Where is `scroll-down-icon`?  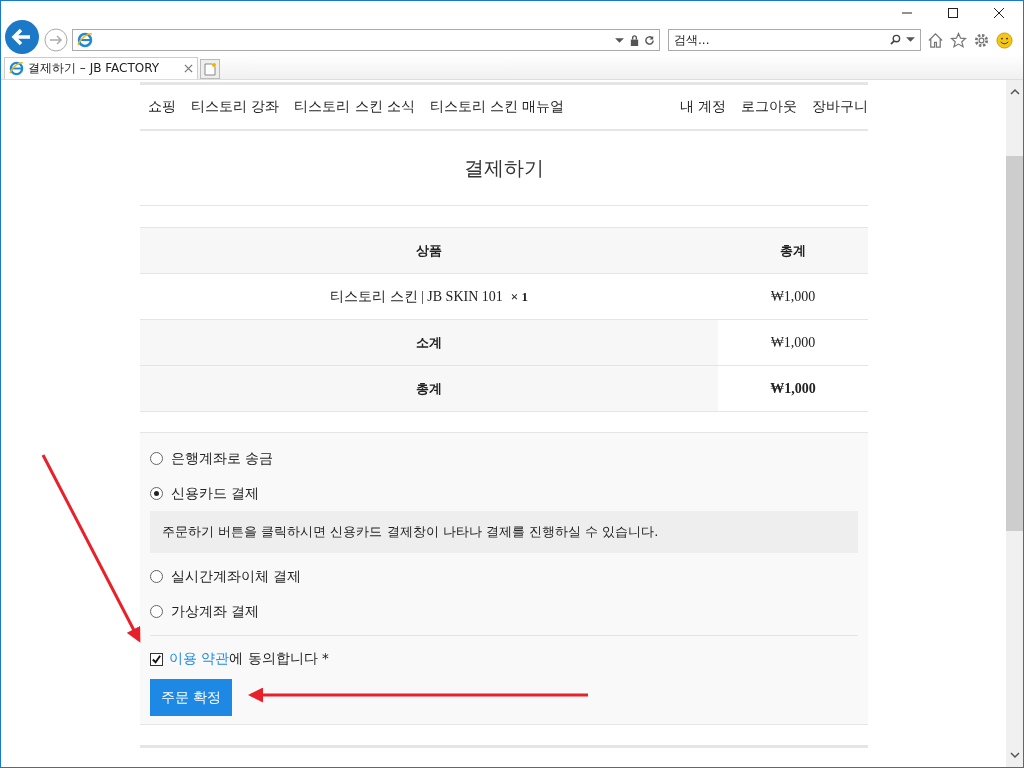 scroll-down-icon is located at coordinates (1014, 755).